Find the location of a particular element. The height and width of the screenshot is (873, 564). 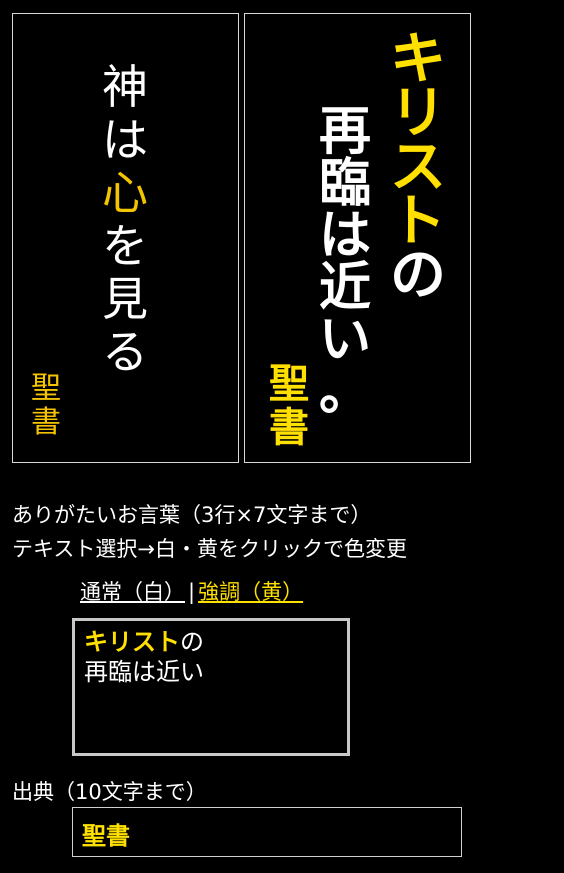

right-source-column: 聖 書 is located at coordinates (289, 408).